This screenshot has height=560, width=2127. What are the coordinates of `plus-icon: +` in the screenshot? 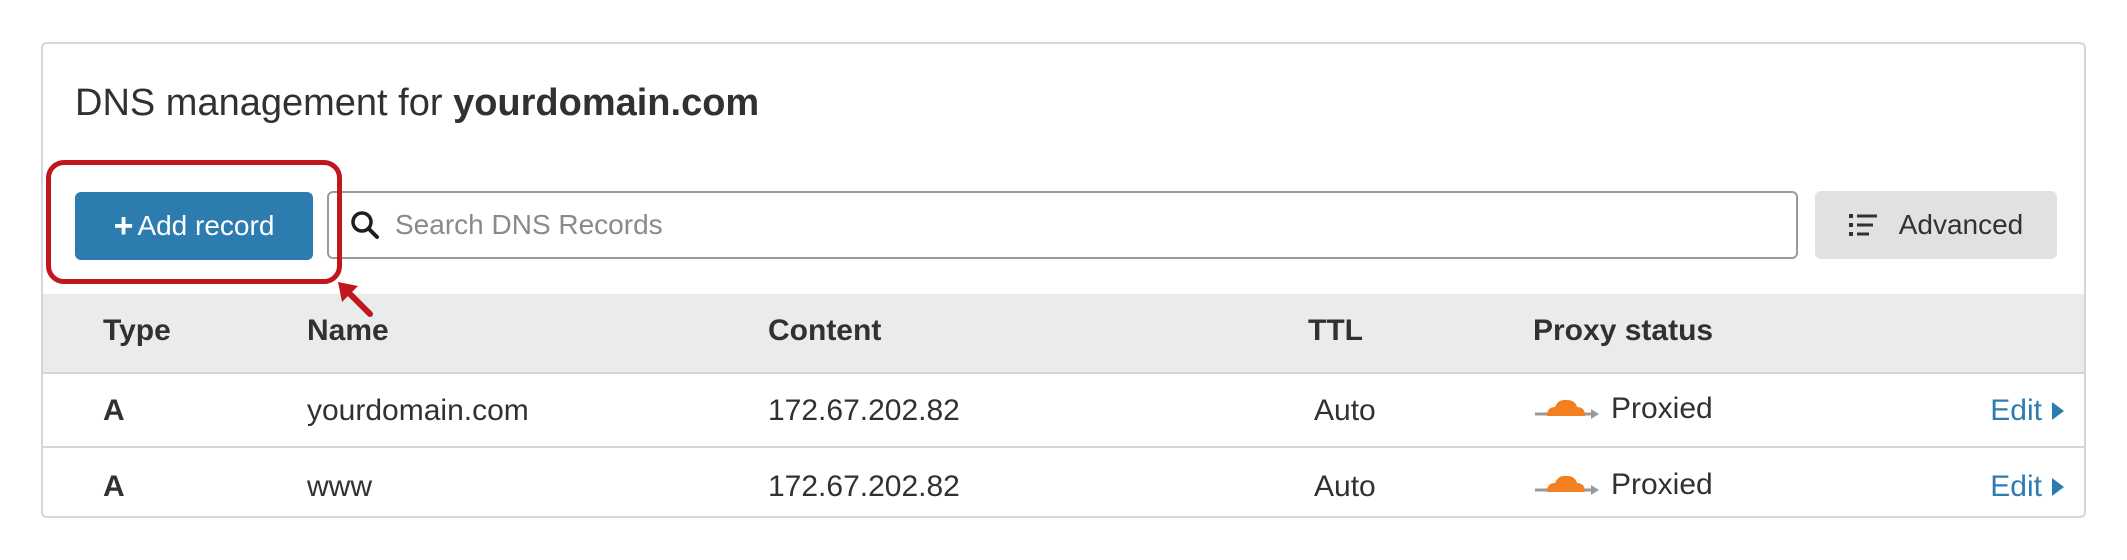 It's located at (123, 226).